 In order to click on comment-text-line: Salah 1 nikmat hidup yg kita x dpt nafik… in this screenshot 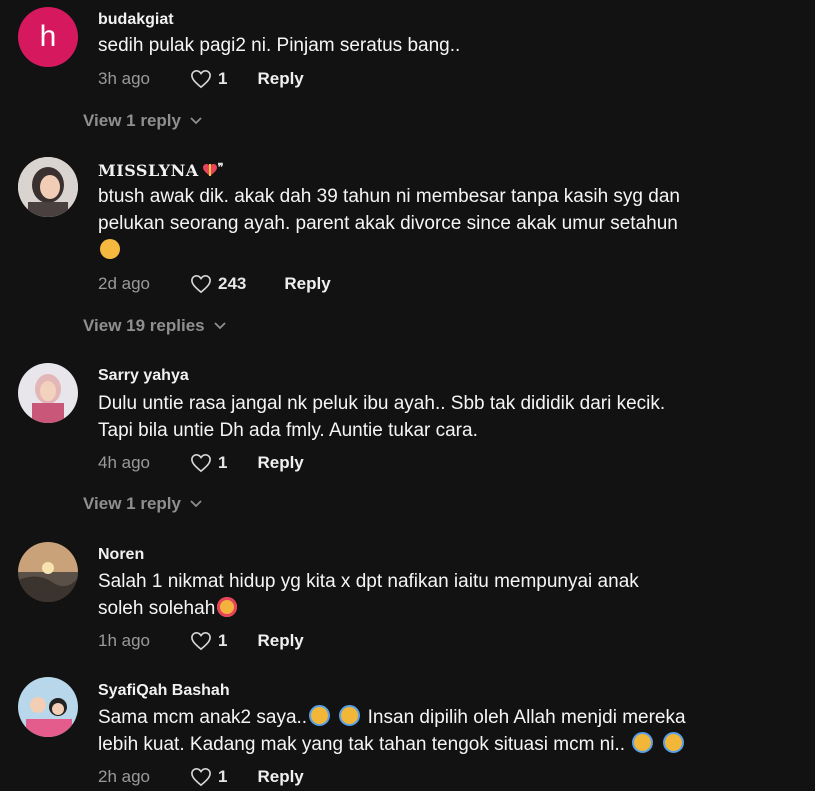, I will do `click(368, 581)`.